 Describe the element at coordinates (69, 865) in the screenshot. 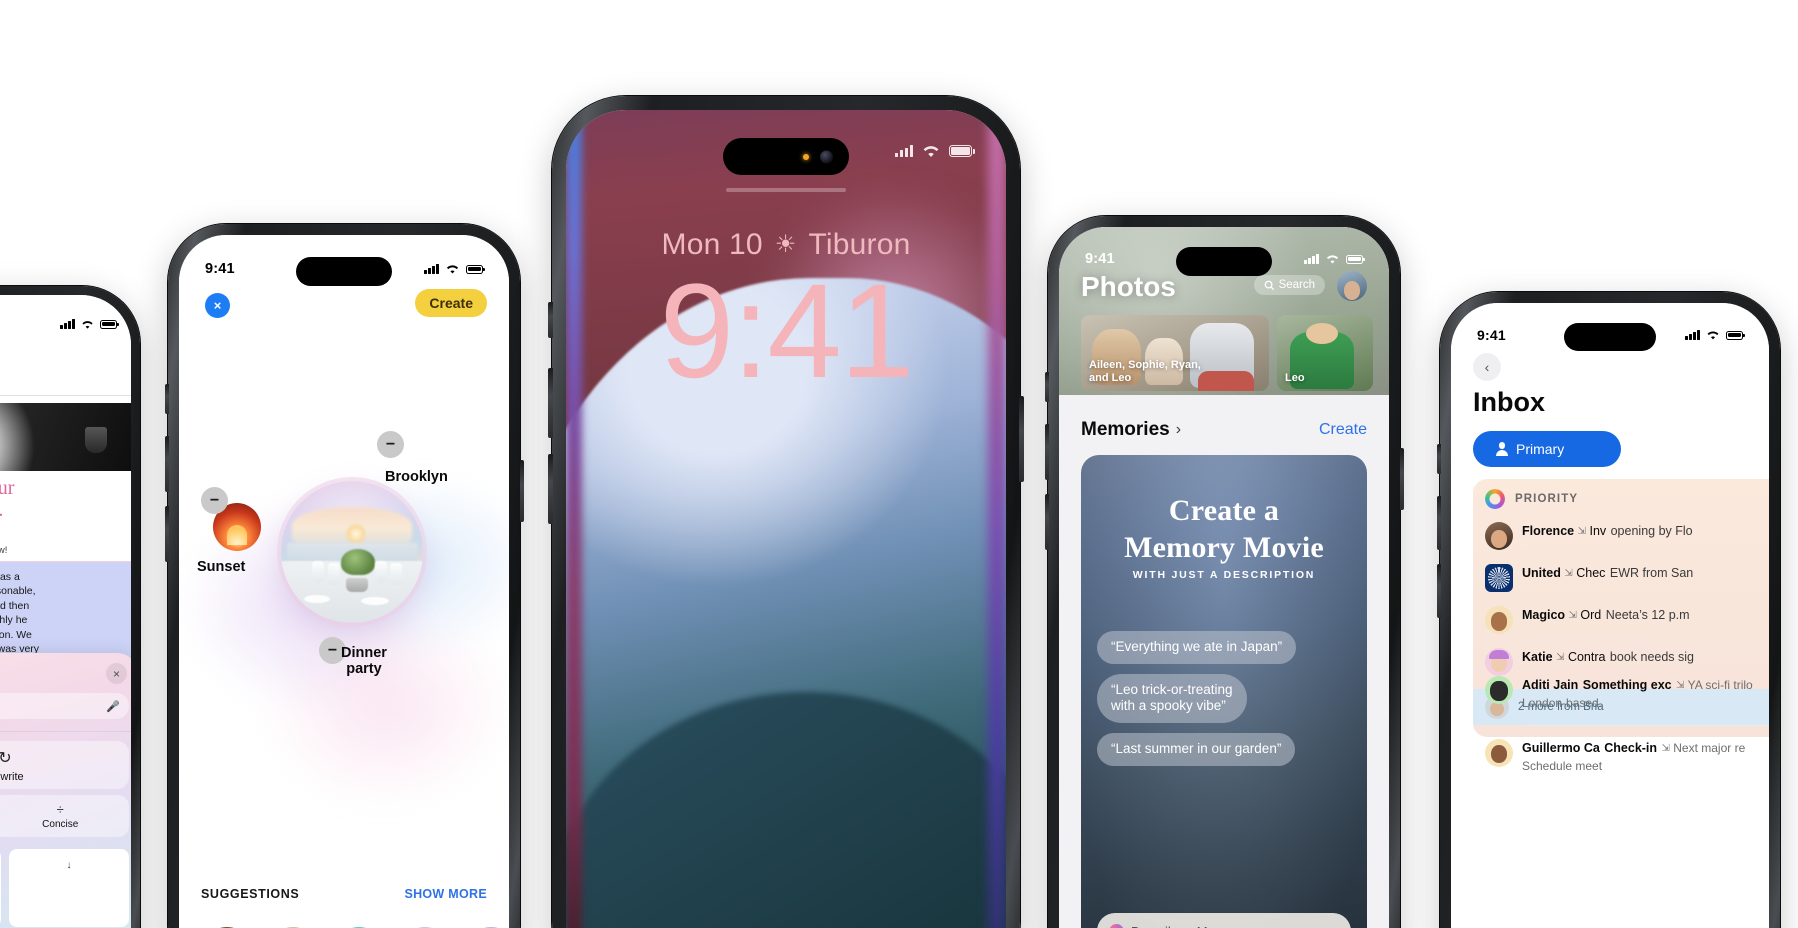

I see `arrow-down-icon: ↓` at that location.